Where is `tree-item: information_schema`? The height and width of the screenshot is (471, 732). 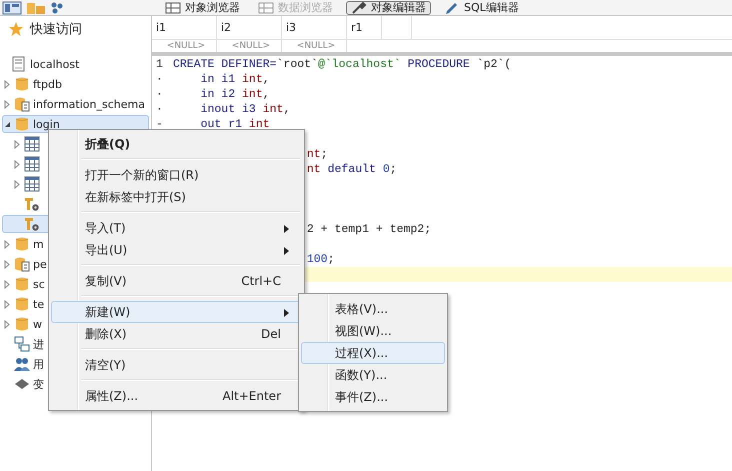 tree-item: information_schema is located at coordinates (76, 104).